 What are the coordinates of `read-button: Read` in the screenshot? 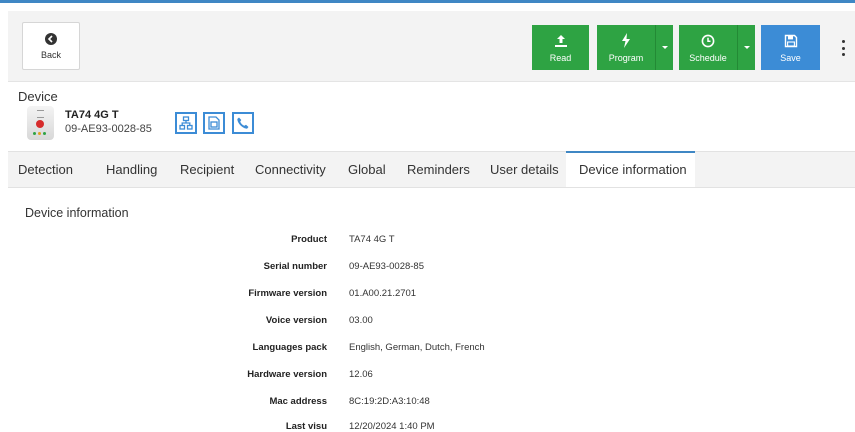 It's located at (560, 47).